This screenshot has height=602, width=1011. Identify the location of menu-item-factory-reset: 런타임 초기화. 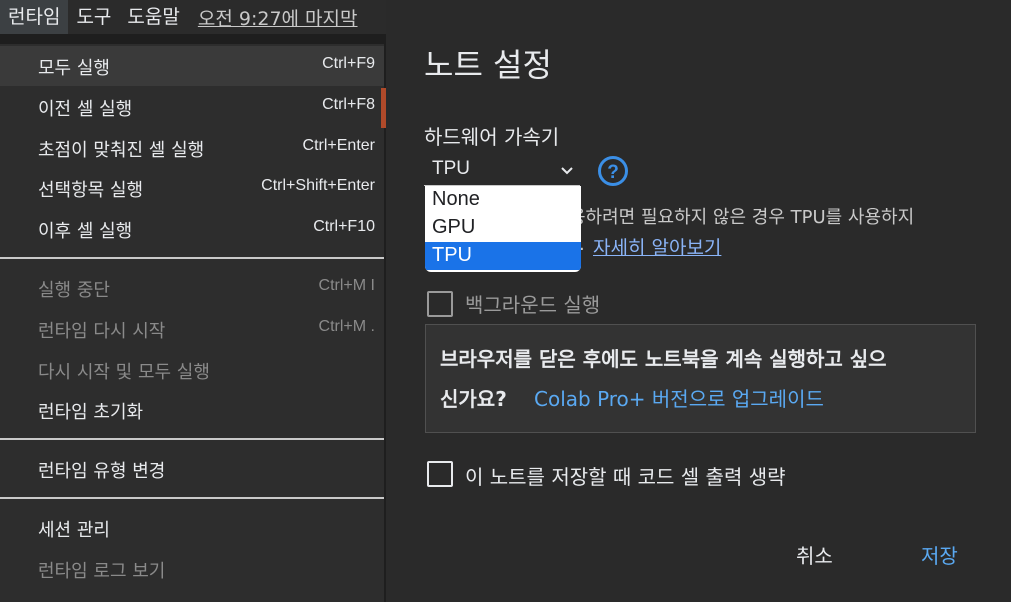
(192, 410).